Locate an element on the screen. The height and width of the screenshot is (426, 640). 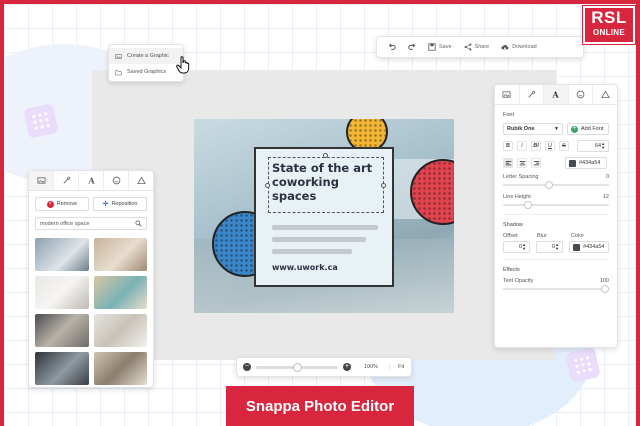
panel-tabs: A is located at coordinates (556, 95).